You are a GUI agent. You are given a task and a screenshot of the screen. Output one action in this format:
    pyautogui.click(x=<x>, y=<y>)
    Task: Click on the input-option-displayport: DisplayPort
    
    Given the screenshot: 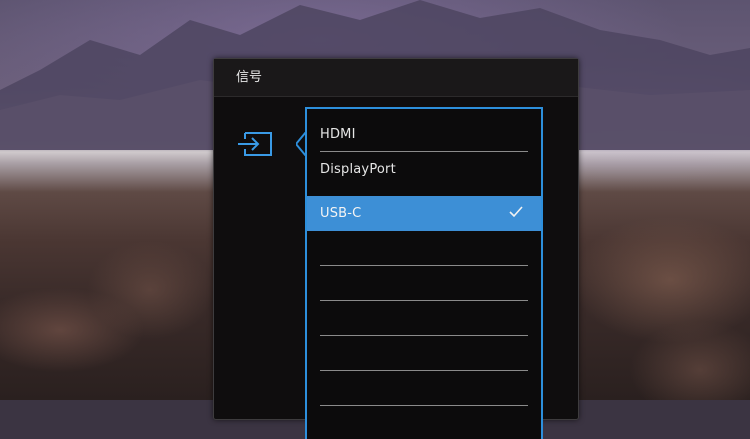 What is the action you would take?
    pyautogui.click(x=424, y=169)
    